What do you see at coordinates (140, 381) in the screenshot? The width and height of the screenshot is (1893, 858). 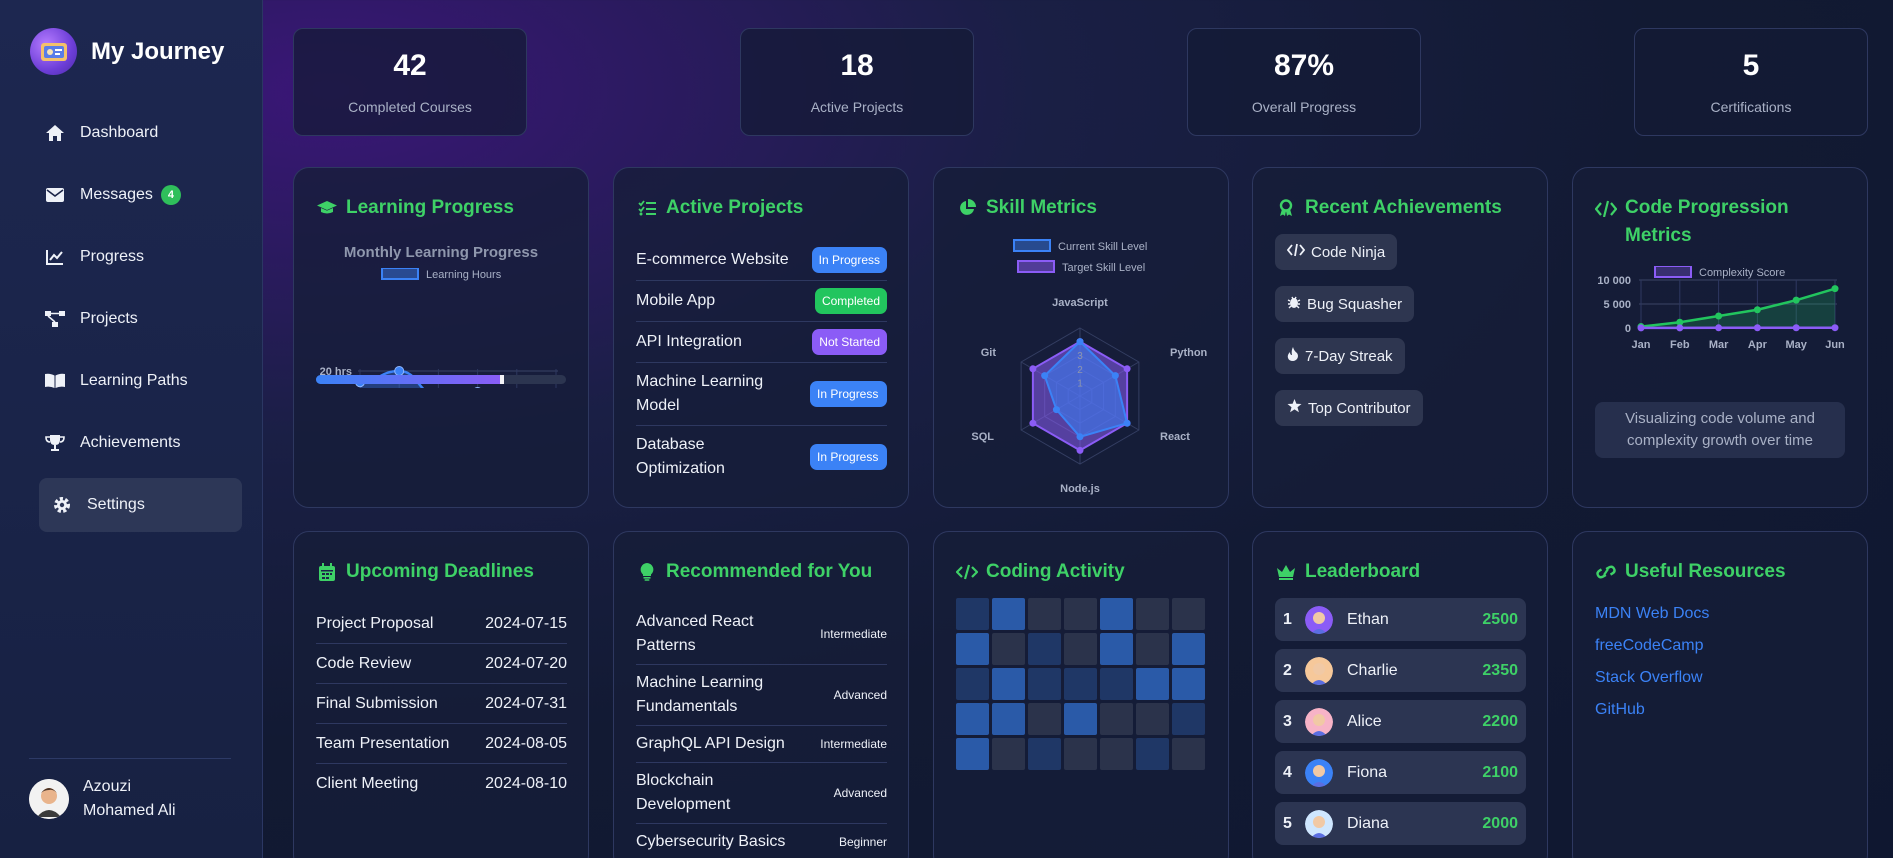 I see `sidebar-item-learning-paths: Learning Paths` at bounding box center [140, 381].